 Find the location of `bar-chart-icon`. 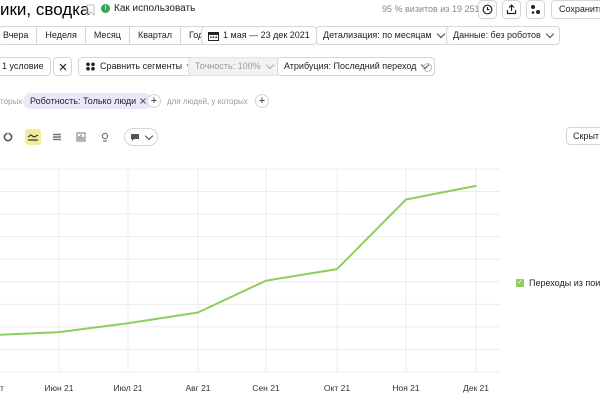

bar-chart-icon is located at coordinates (81, 137).